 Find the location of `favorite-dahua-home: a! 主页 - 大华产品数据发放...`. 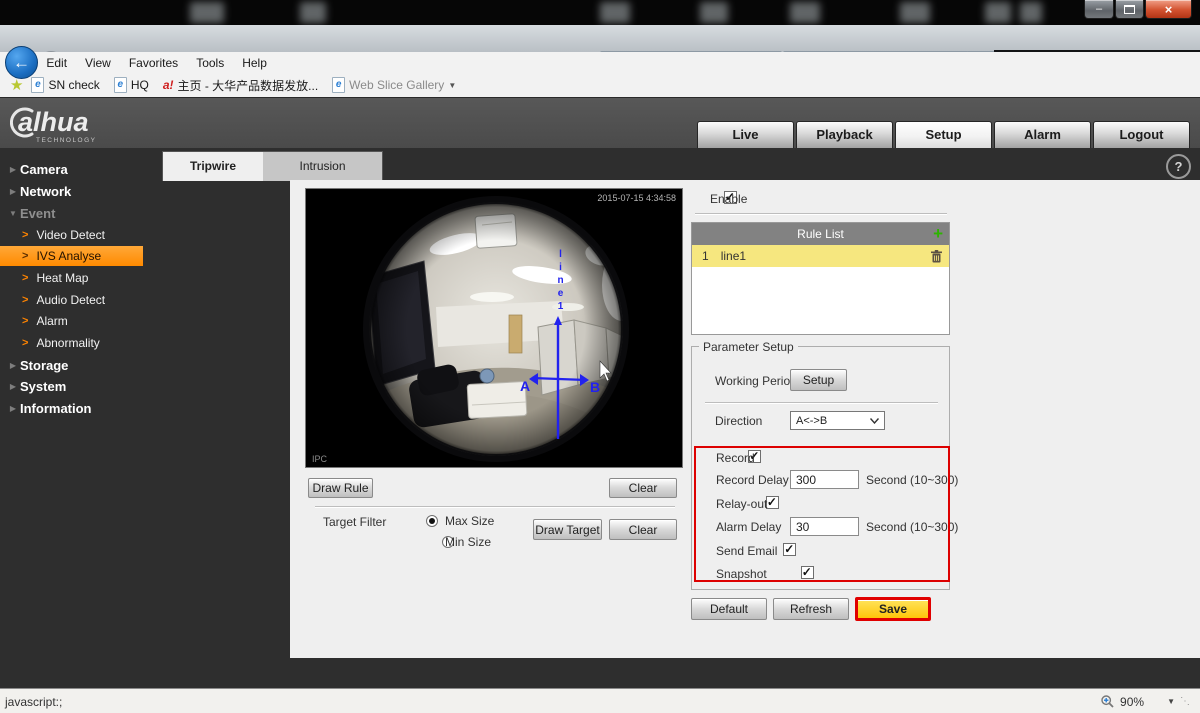

favorite-dahua-home: a! 主页 - 大华产品数据发放... is located at coordinates (240, 85).